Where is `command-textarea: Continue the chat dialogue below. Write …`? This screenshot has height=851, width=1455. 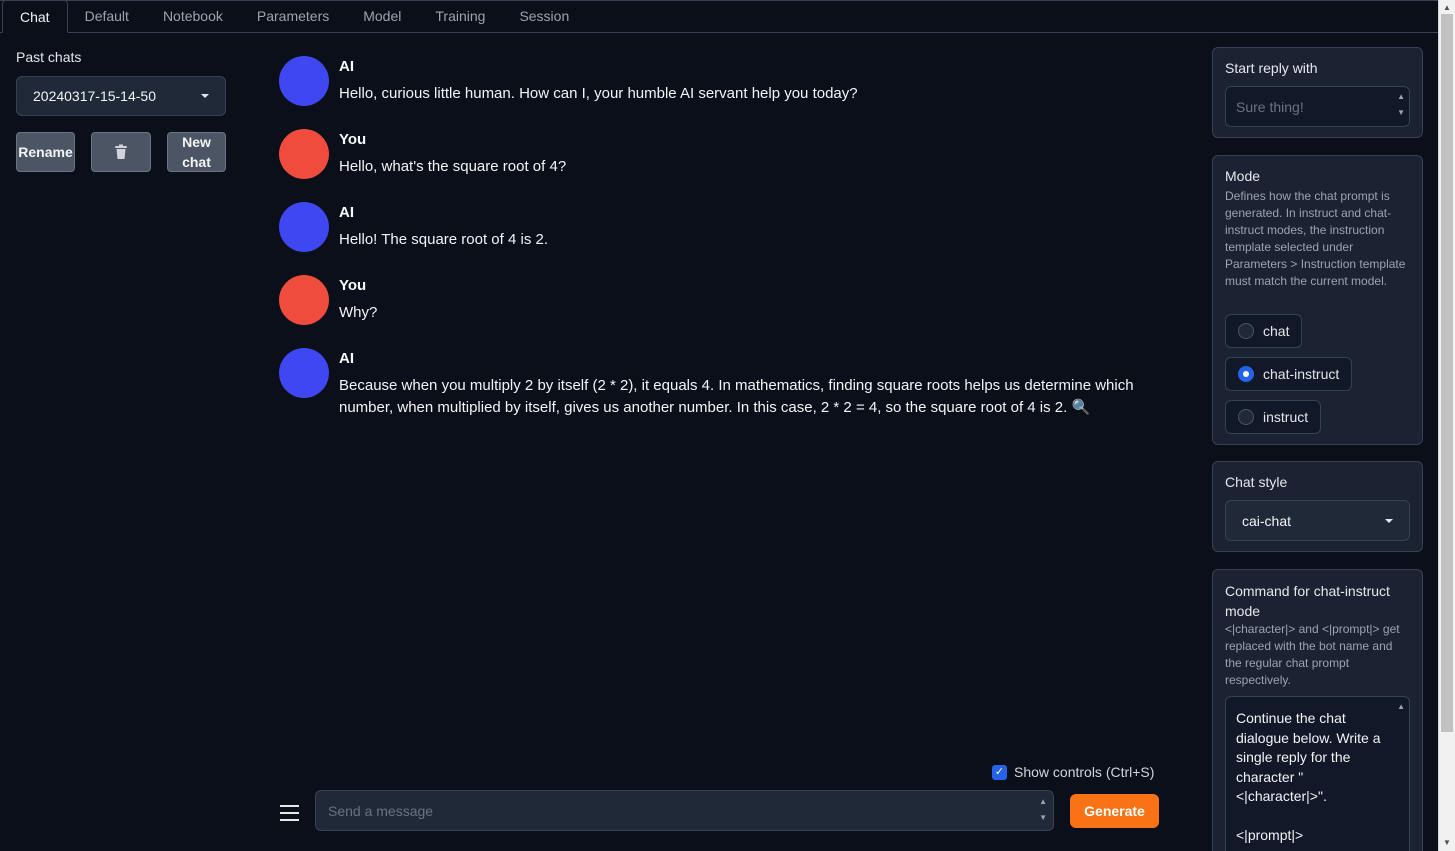
command-textarea: Continue the chat dialogue below. Write … is located at coordinates (1317, 773).